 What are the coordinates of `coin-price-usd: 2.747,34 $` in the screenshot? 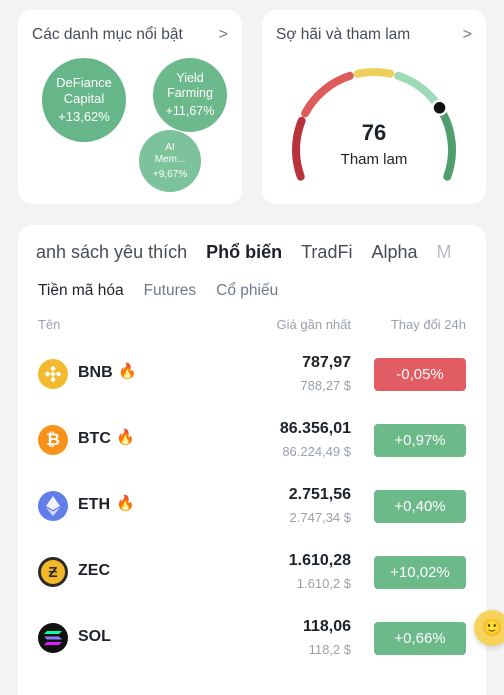 It's located at (320, 517).